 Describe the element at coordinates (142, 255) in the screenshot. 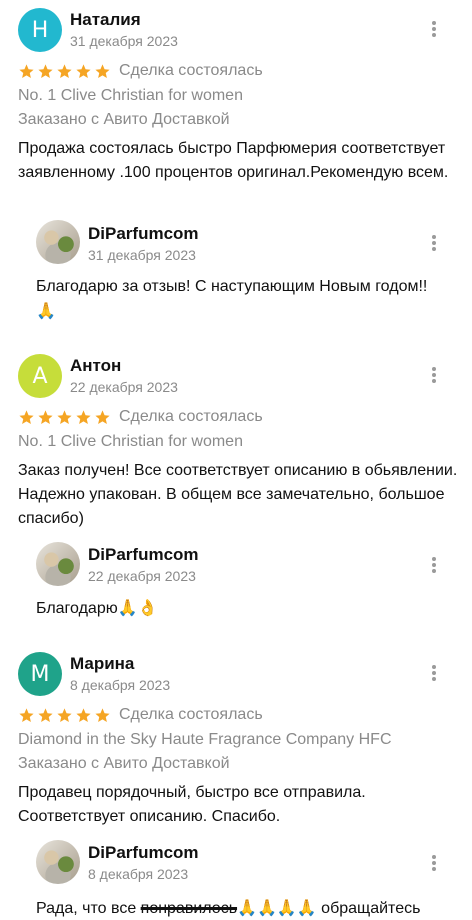

I see `reply-date: 31 декабря 2023` at that location.